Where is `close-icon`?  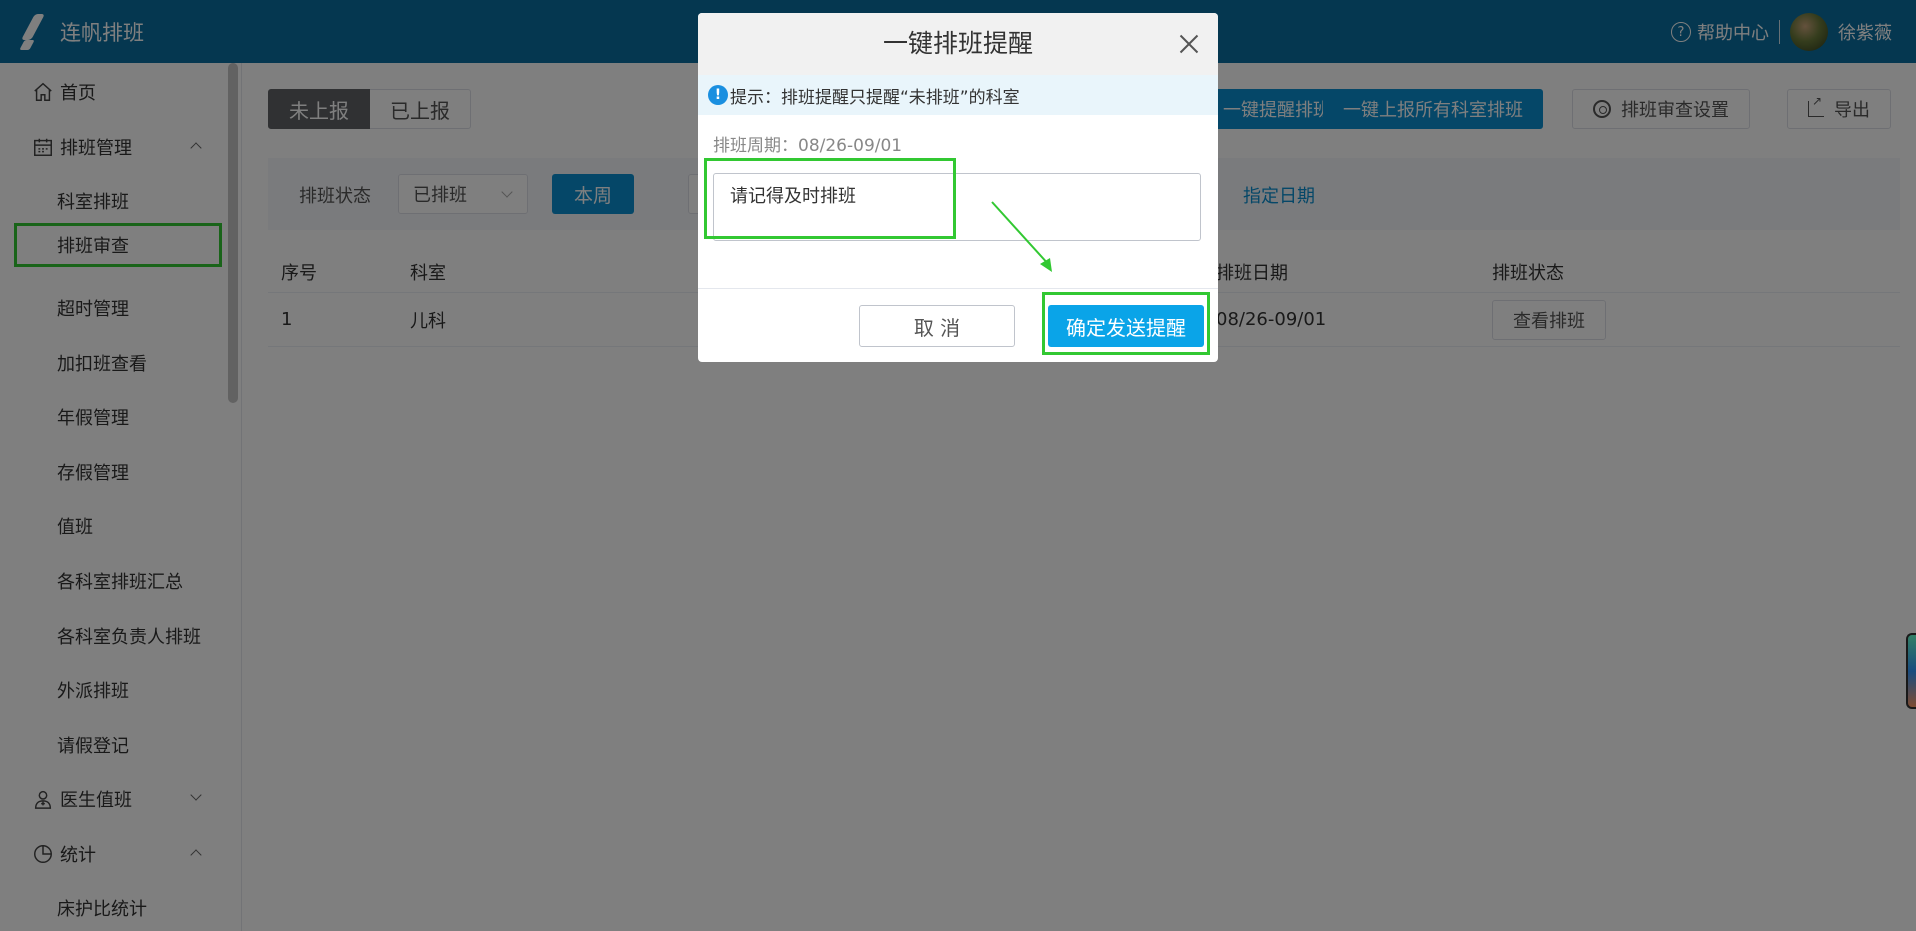
close-icon is located at coordinates (1189, 44).